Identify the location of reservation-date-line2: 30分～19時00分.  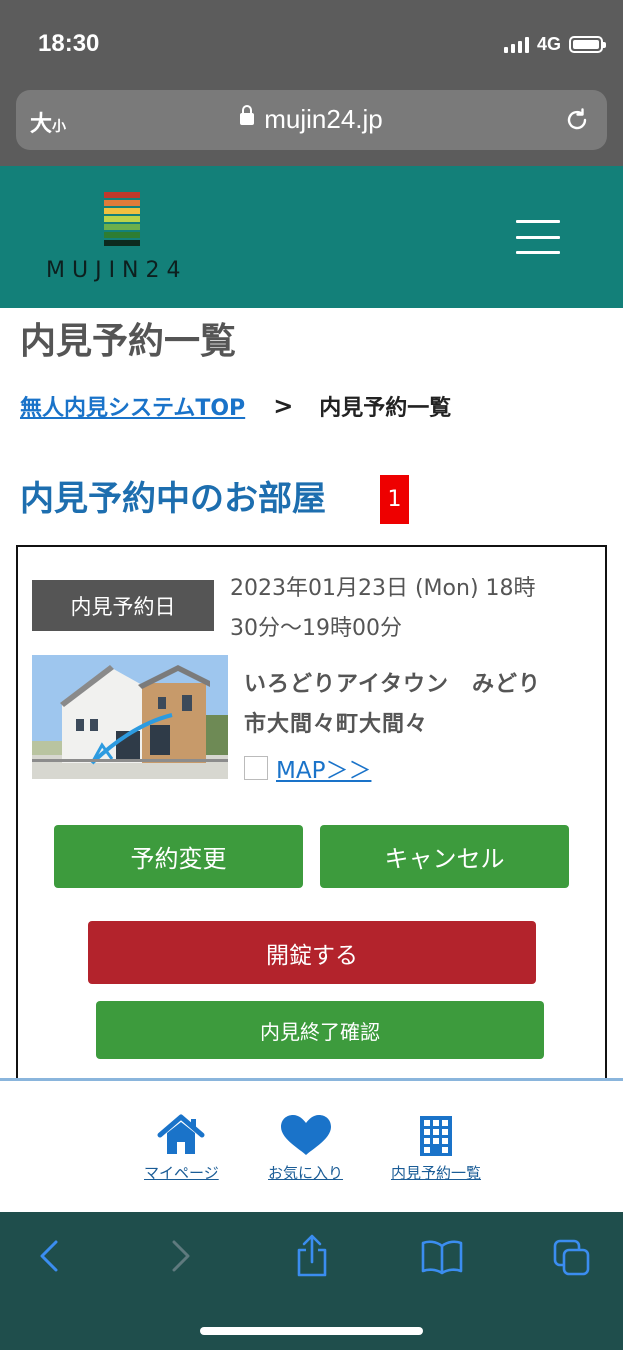
(316, 628).